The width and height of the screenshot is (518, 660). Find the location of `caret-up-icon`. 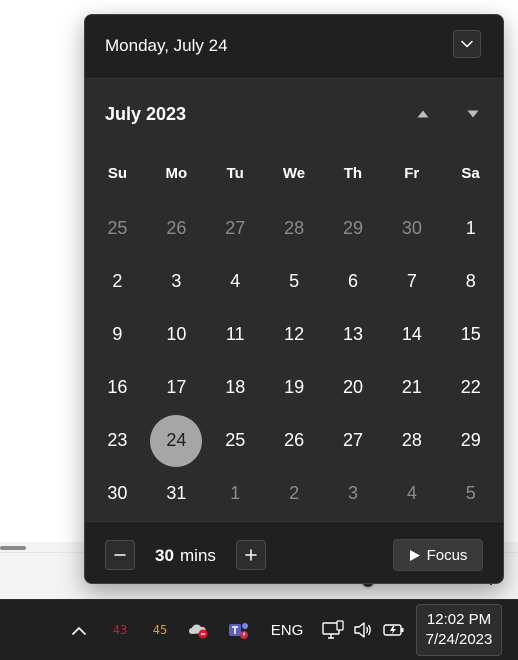

caret-up-icon is located at coordinates (423, 114).